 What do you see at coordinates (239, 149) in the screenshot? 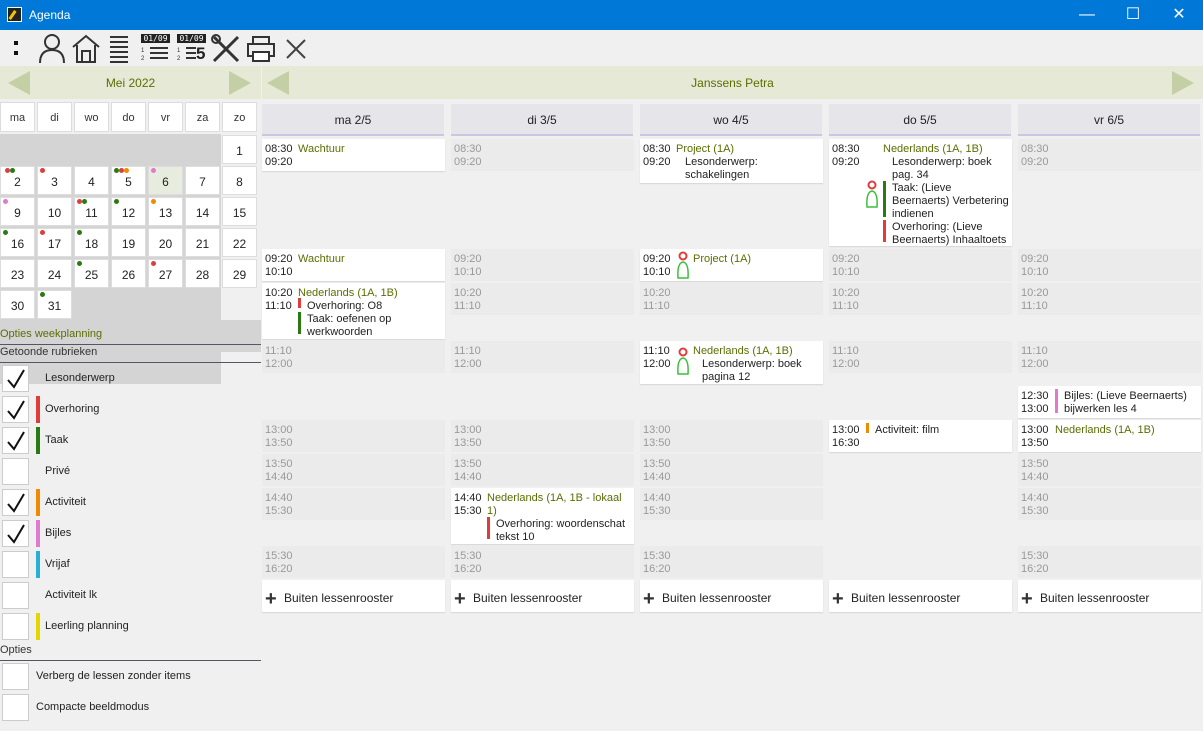
I see `calendar-day: 1` at bounding box center [239, 149].